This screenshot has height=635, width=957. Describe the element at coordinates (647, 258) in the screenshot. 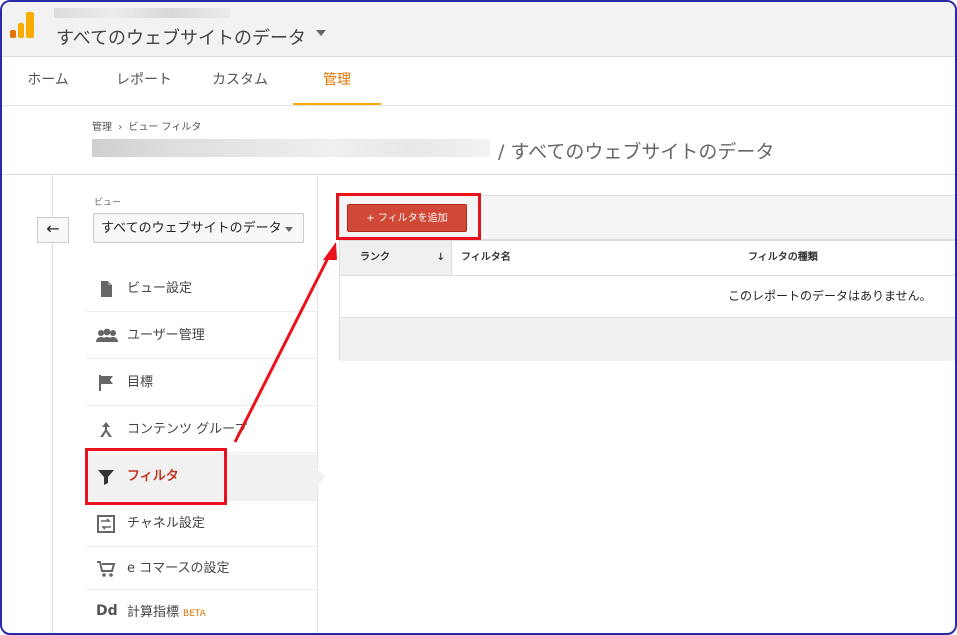

I see `table-header: ランク ↓ フィルタ名 フィルタの種類` at that location.